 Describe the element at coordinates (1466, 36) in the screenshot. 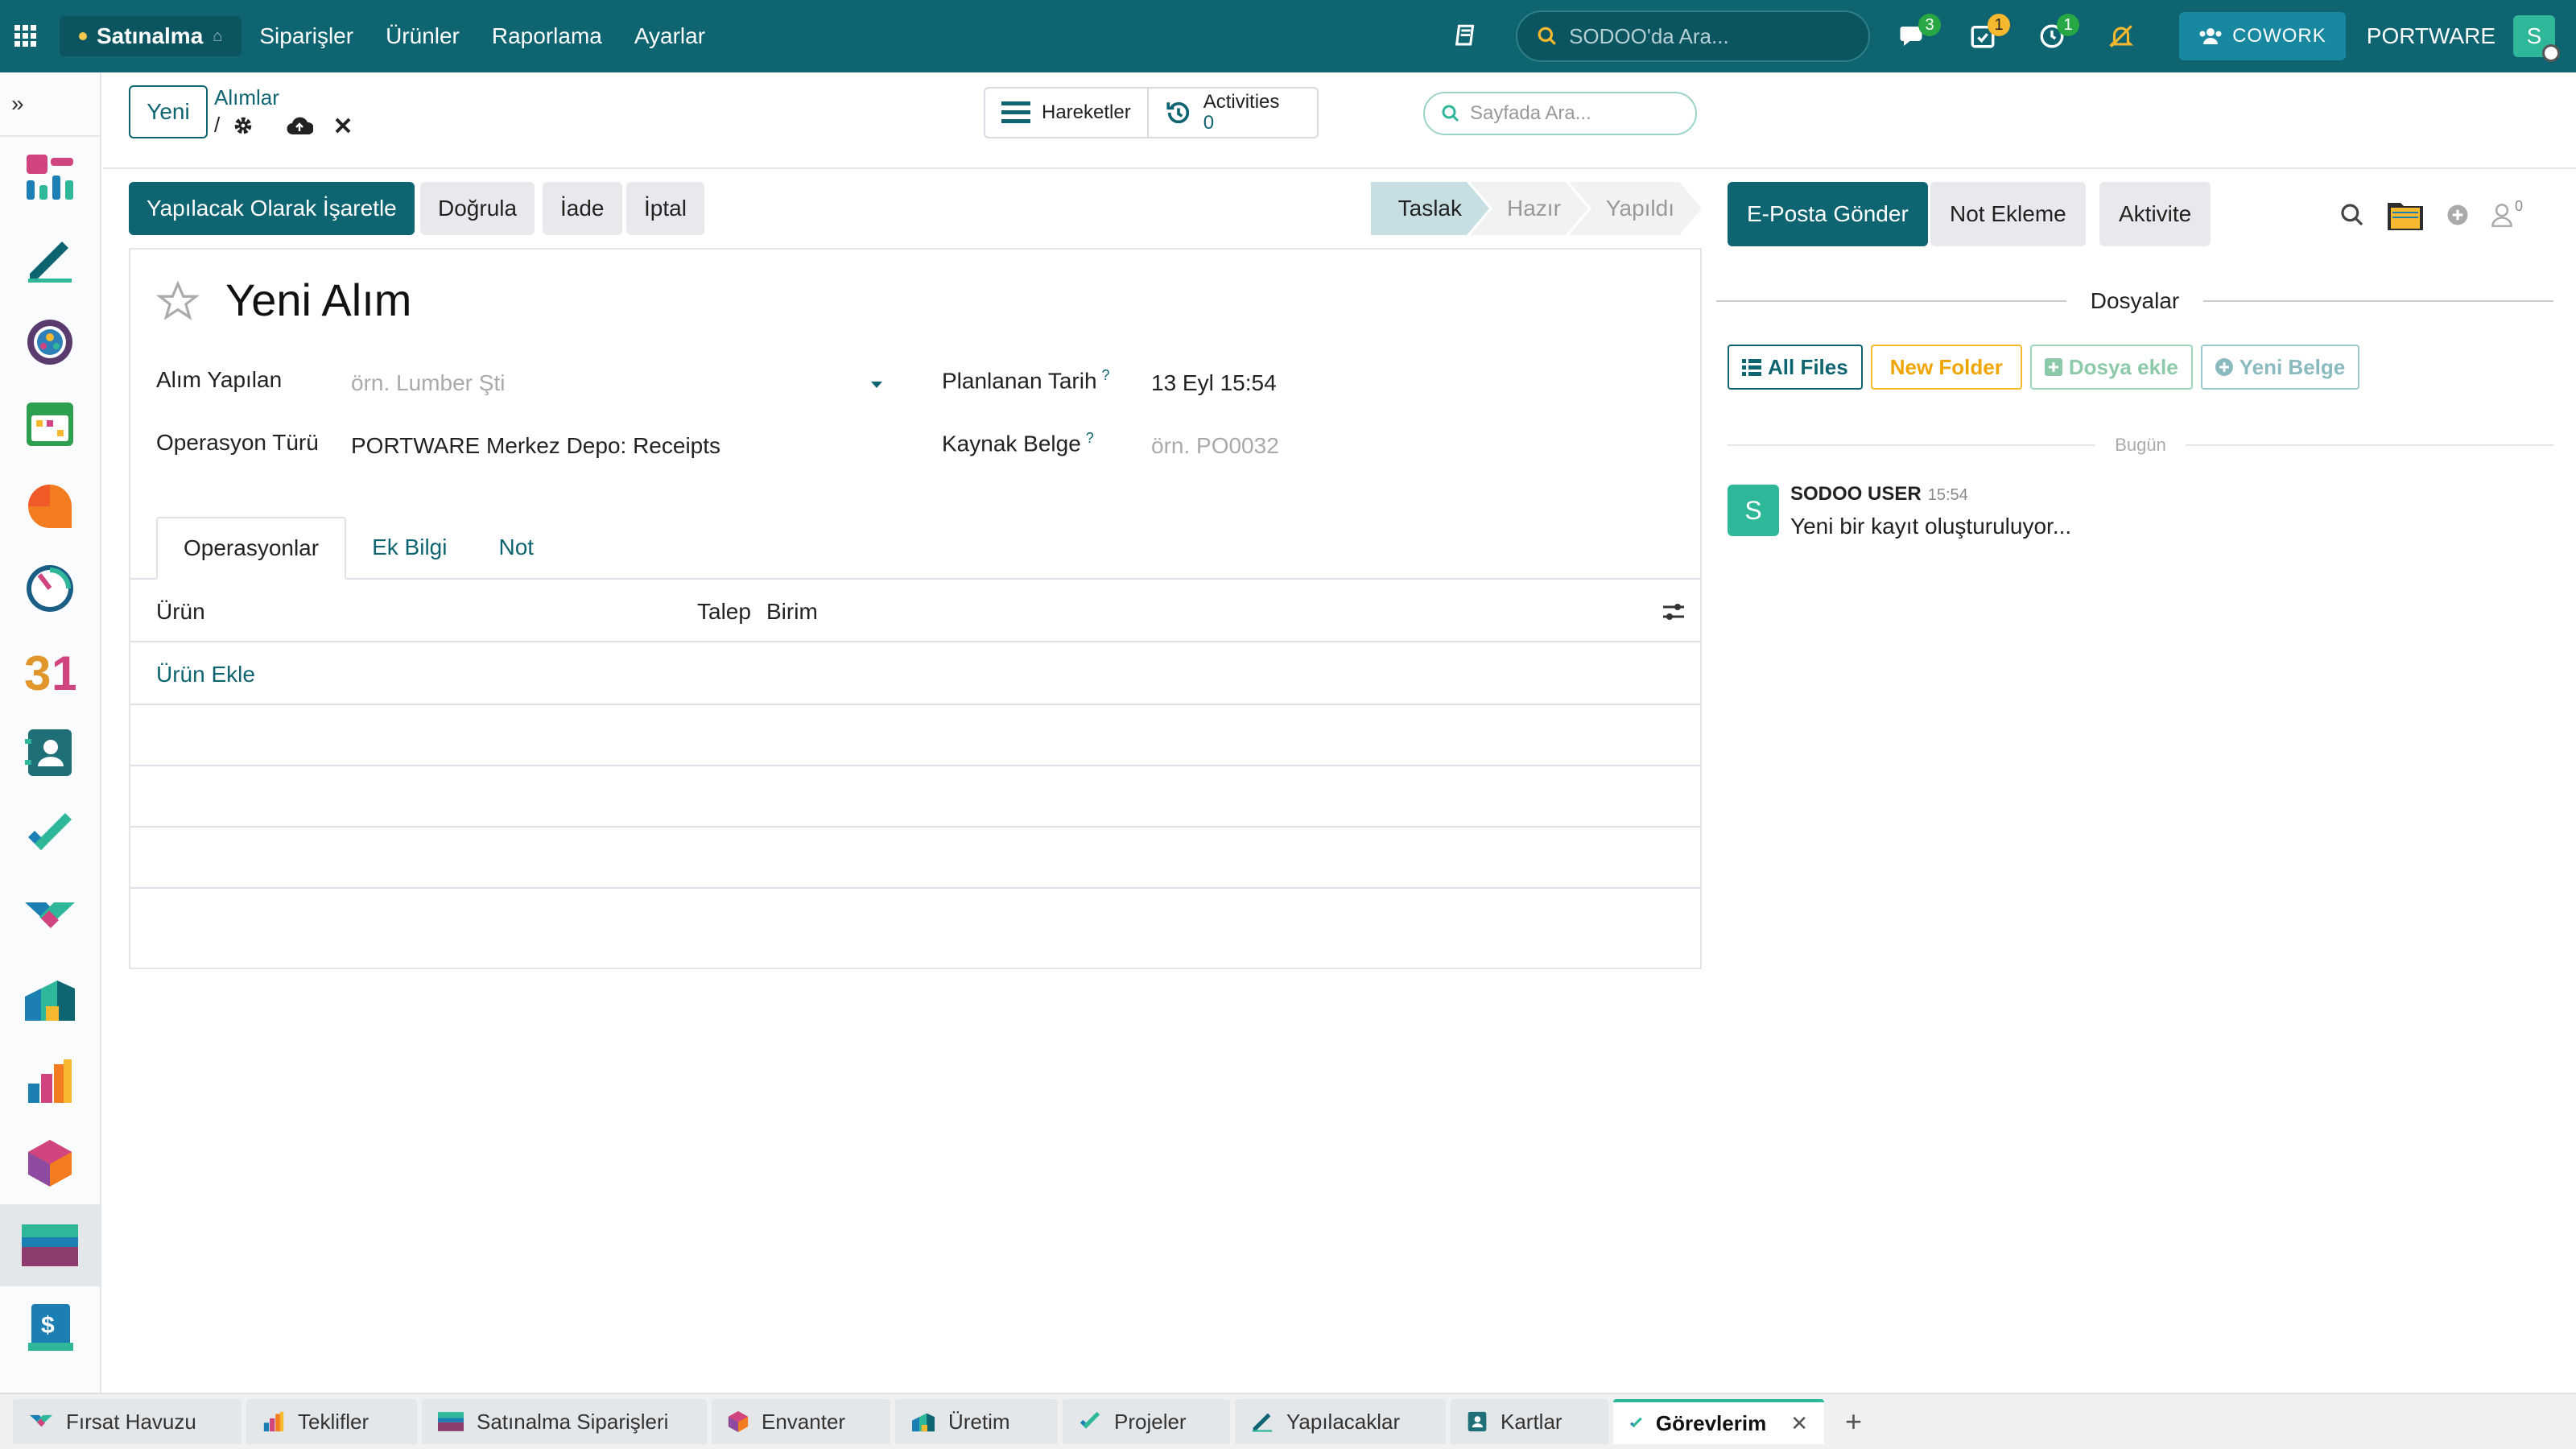

I see `knowledge-book-icon` at that location.